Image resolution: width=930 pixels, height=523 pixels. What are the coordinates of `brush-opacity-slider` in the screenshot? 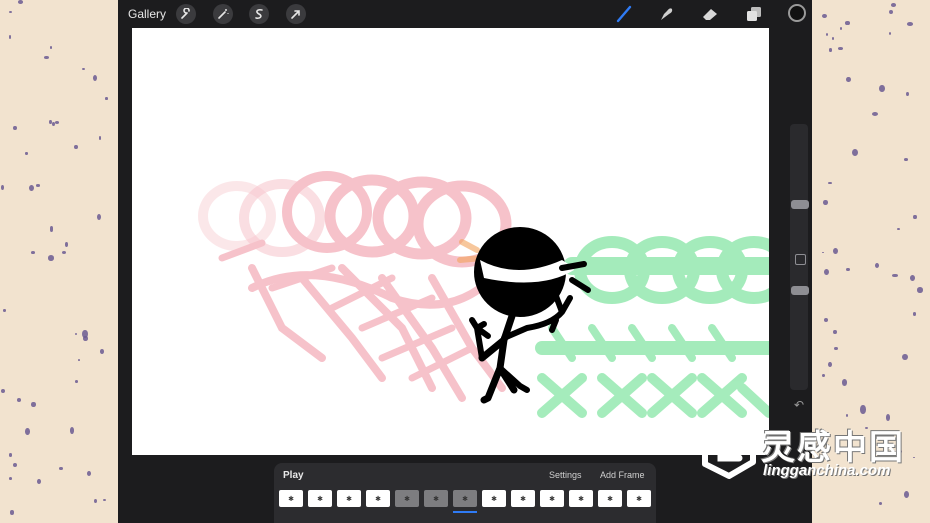 It's located at (800, 290).